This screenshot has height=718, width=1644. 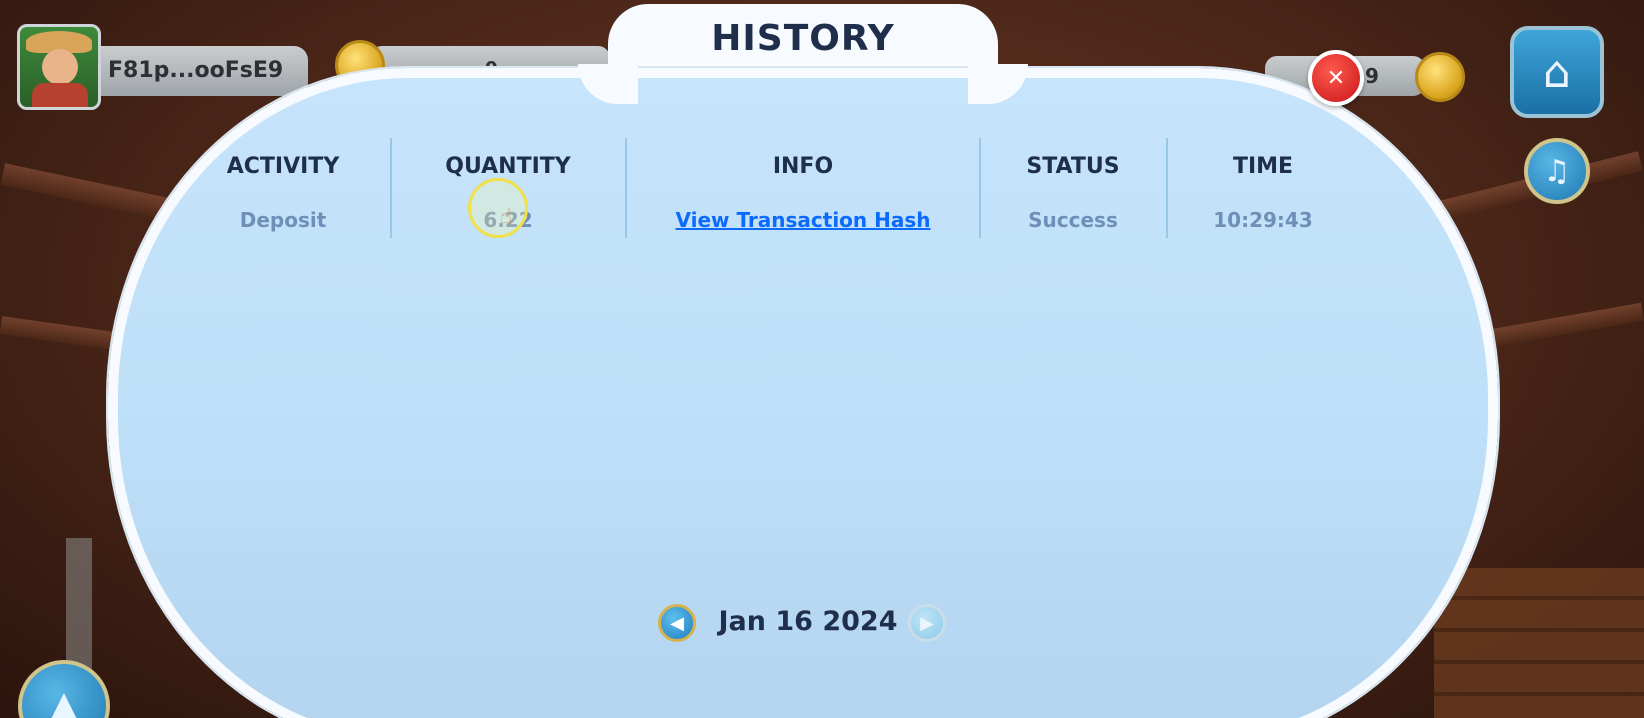 I want to click on arrow-right-icon: ▶, so click(x=927, y=623).